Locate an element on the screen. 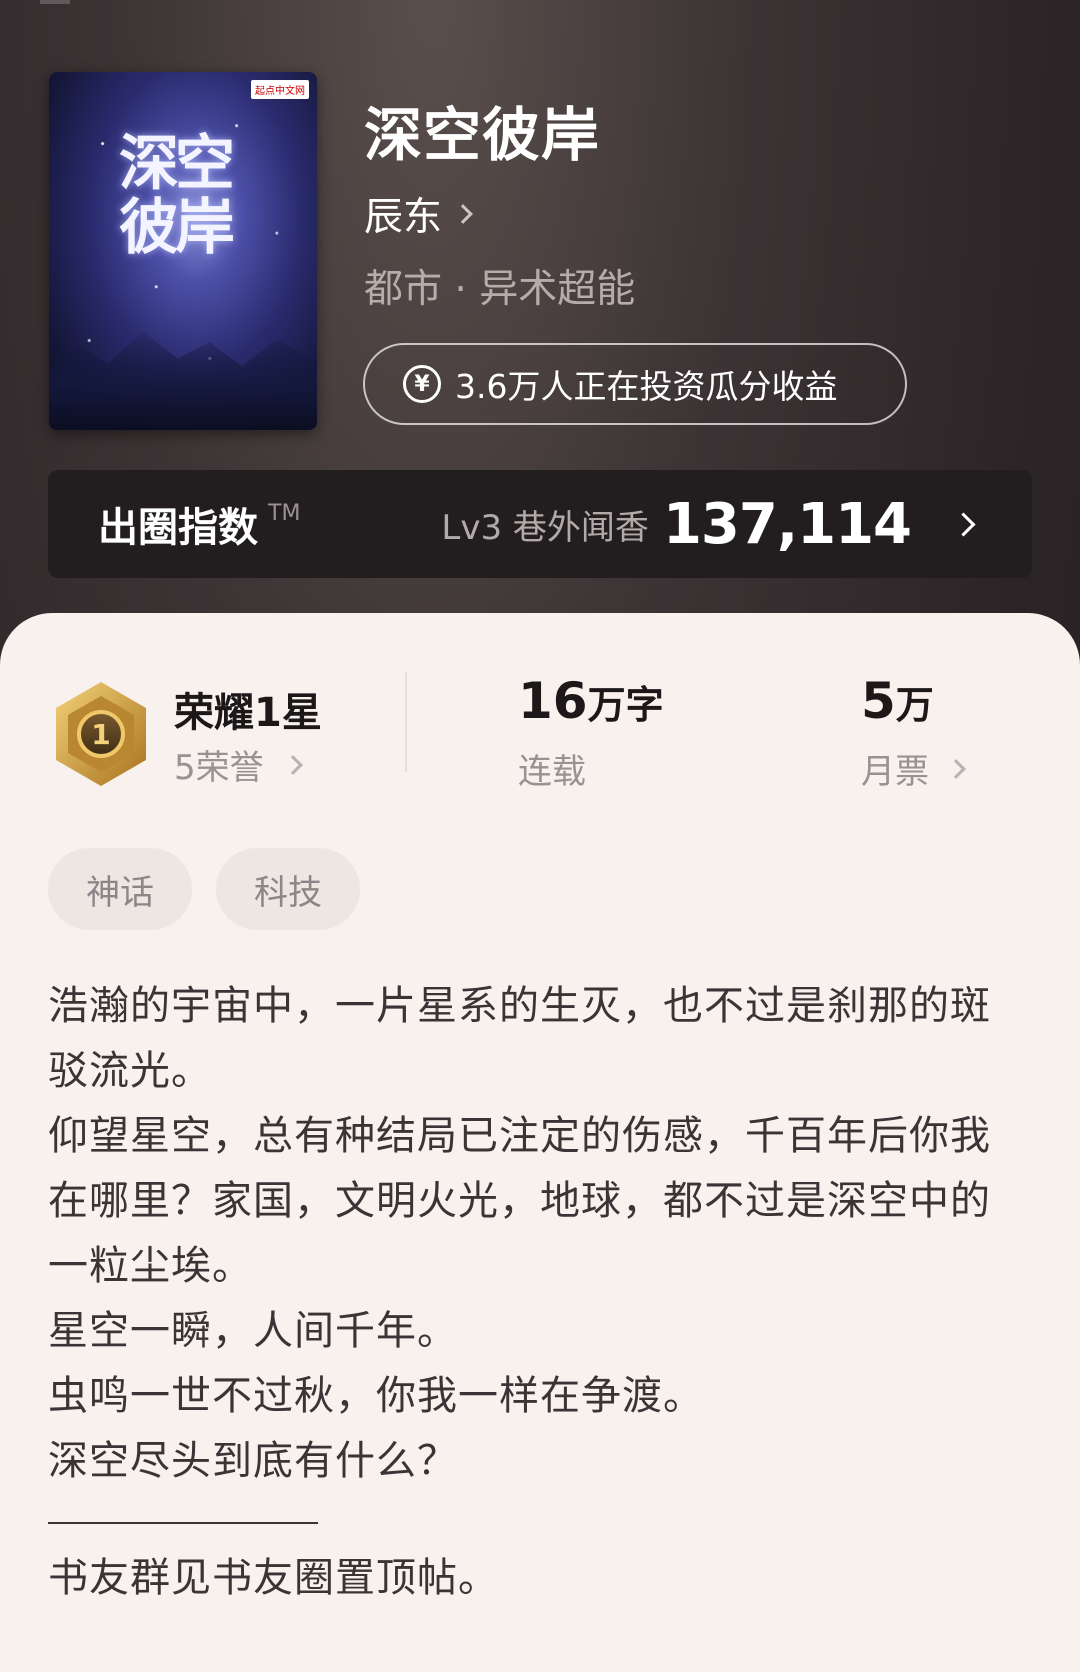 Image resolution: width=1080 pixels, height=1672 pixels. description-line: 深空尽头到底有什么？ is located at coordinates (253, 1461).